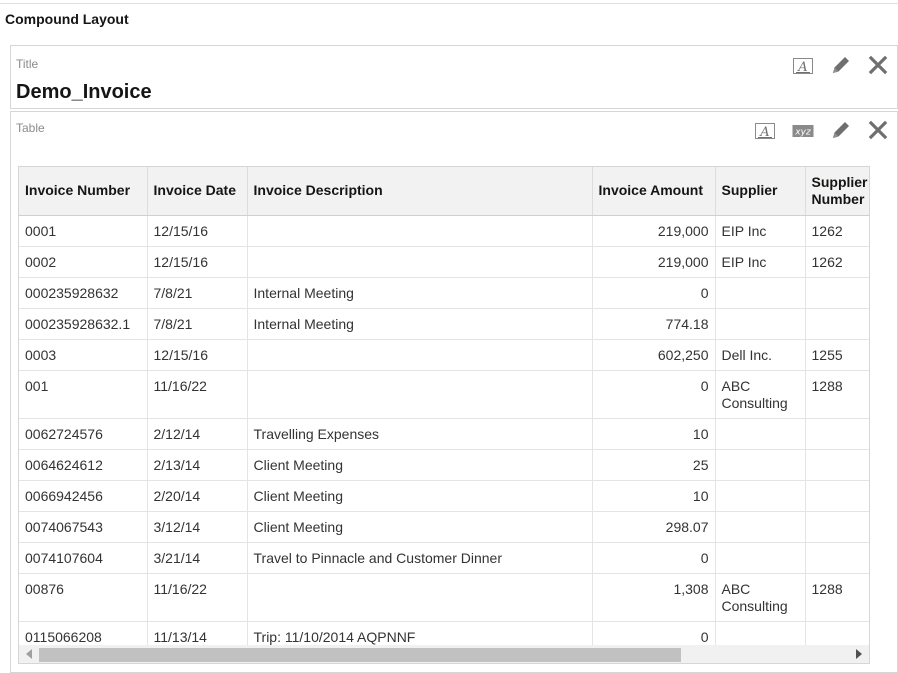  I want to click on cell-invoice-amount: 0, so click(654, 558).